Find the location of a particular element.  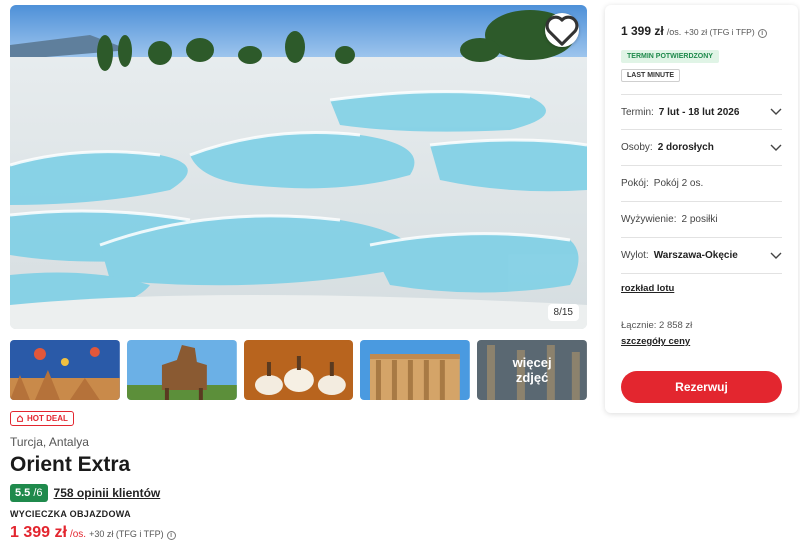

hot-deal-badge: HOT DEAL is located at coordinates (42, 418).